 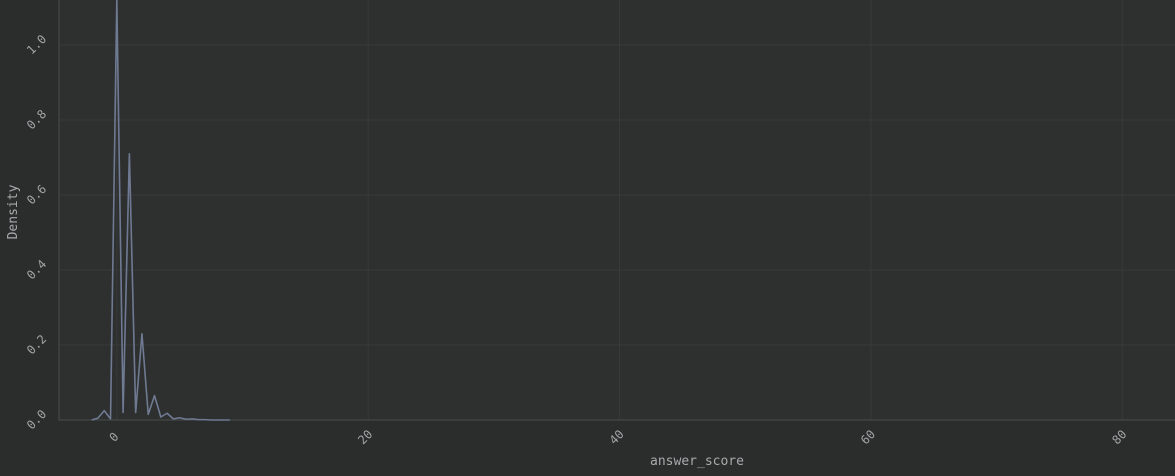 I want to click on y-tick-label-2: 0.4, so click(x=36, y=269).